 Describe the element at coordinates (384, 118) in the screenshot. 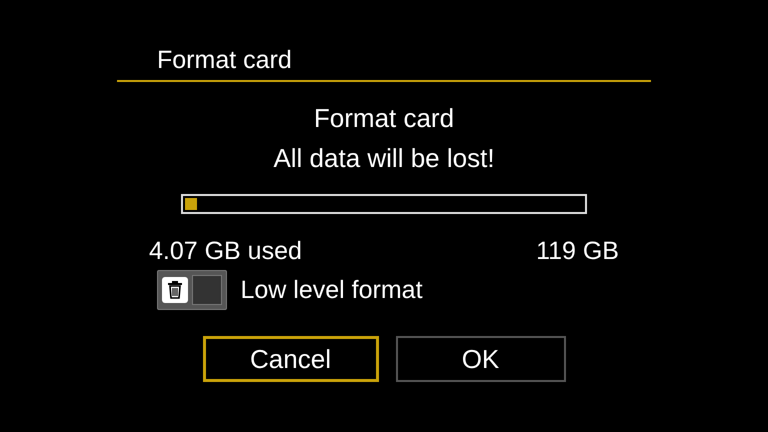

I see `message-text: Format card` at that location.